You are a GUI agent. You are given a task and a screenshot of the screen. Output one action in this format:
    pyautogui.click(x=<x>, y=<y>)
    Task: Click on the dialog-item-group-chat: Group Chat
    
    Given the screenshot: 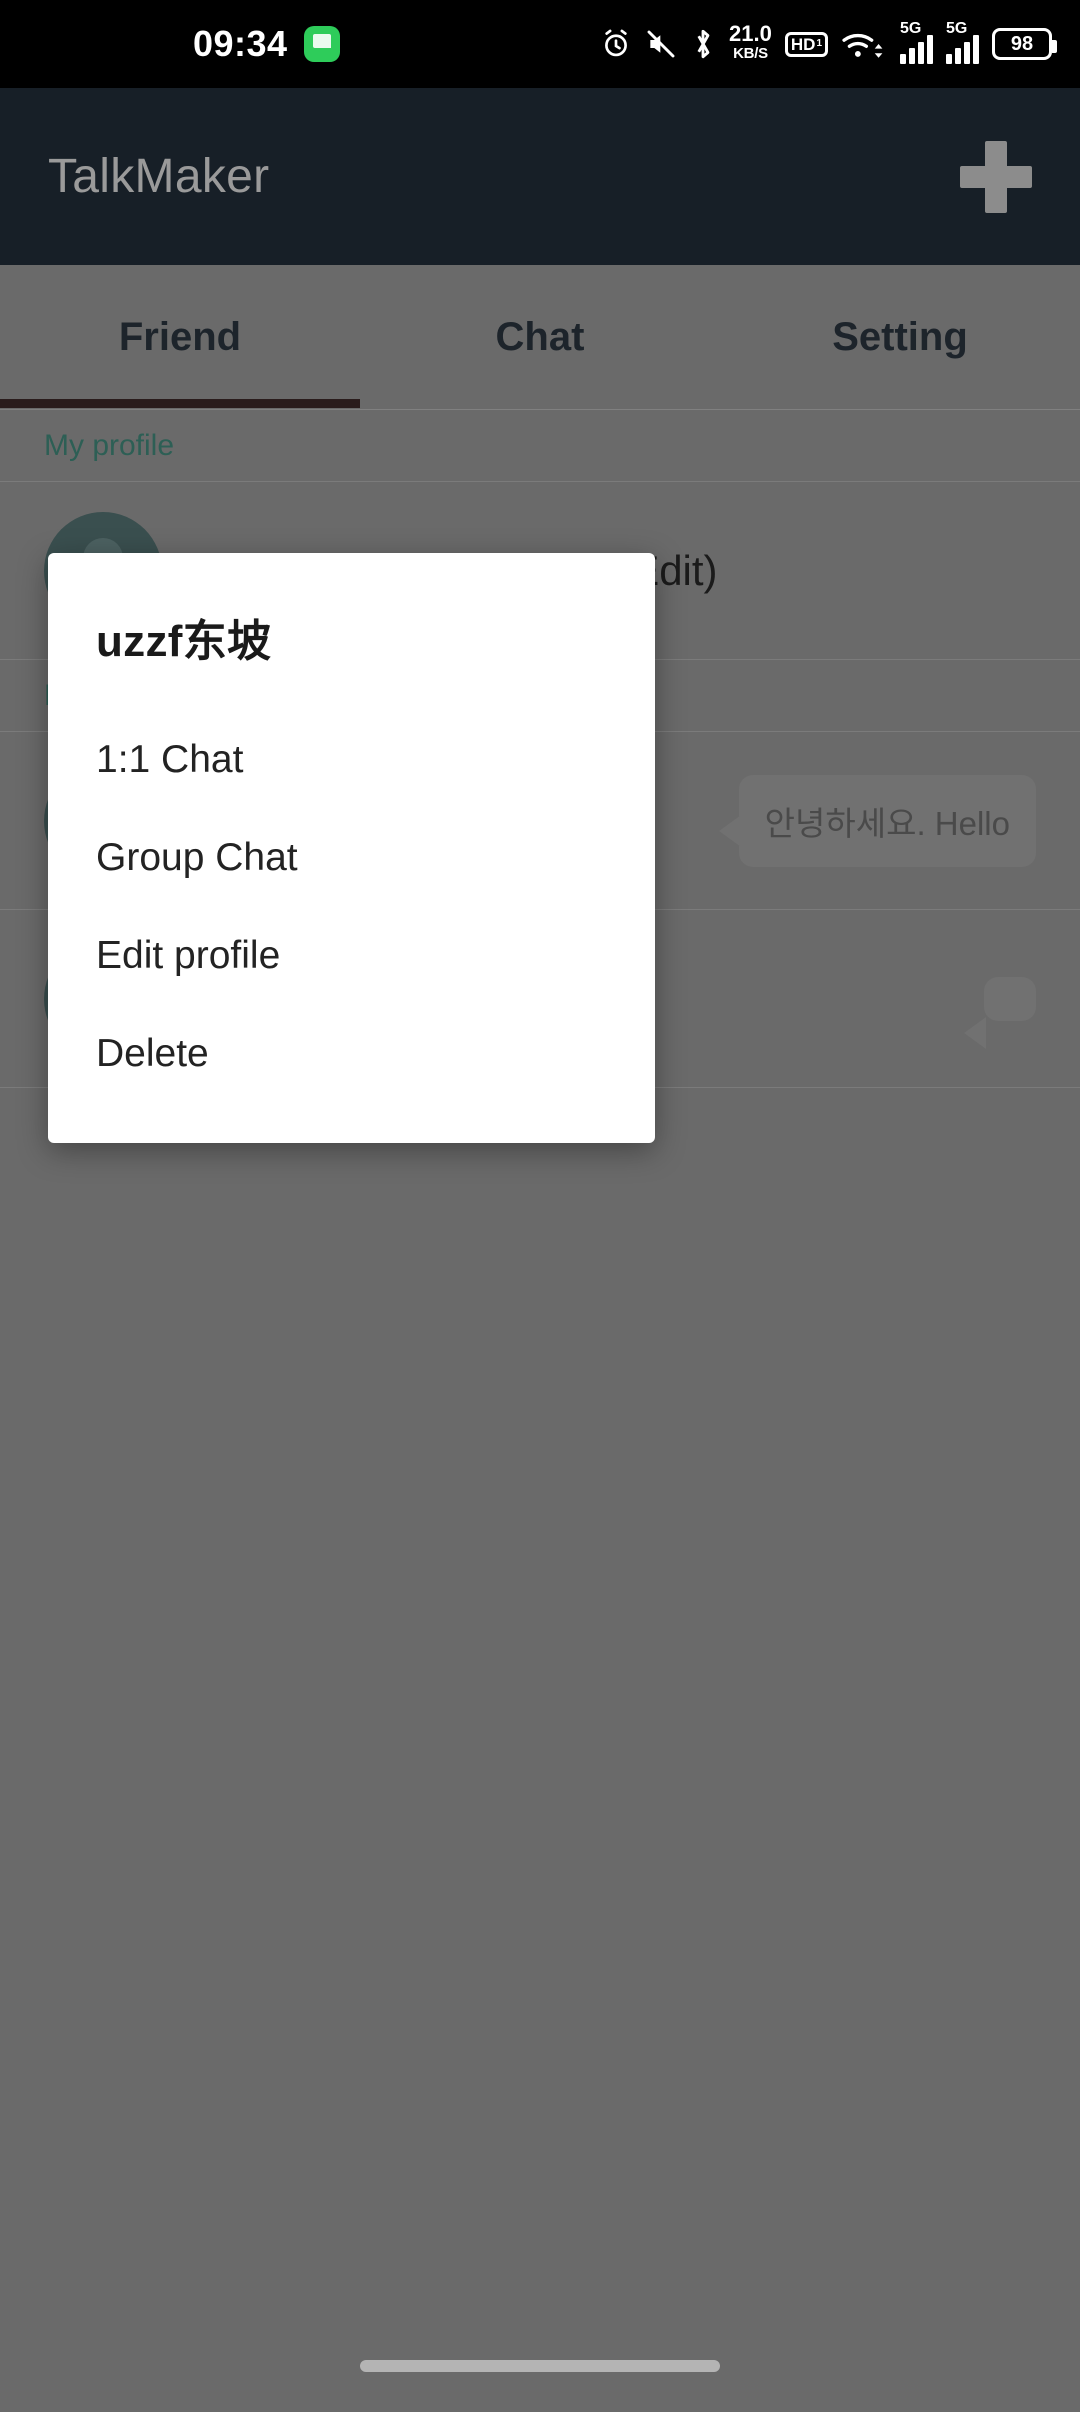 What is the action you would take?
    pyautogui.click(x=351, y=858)
    